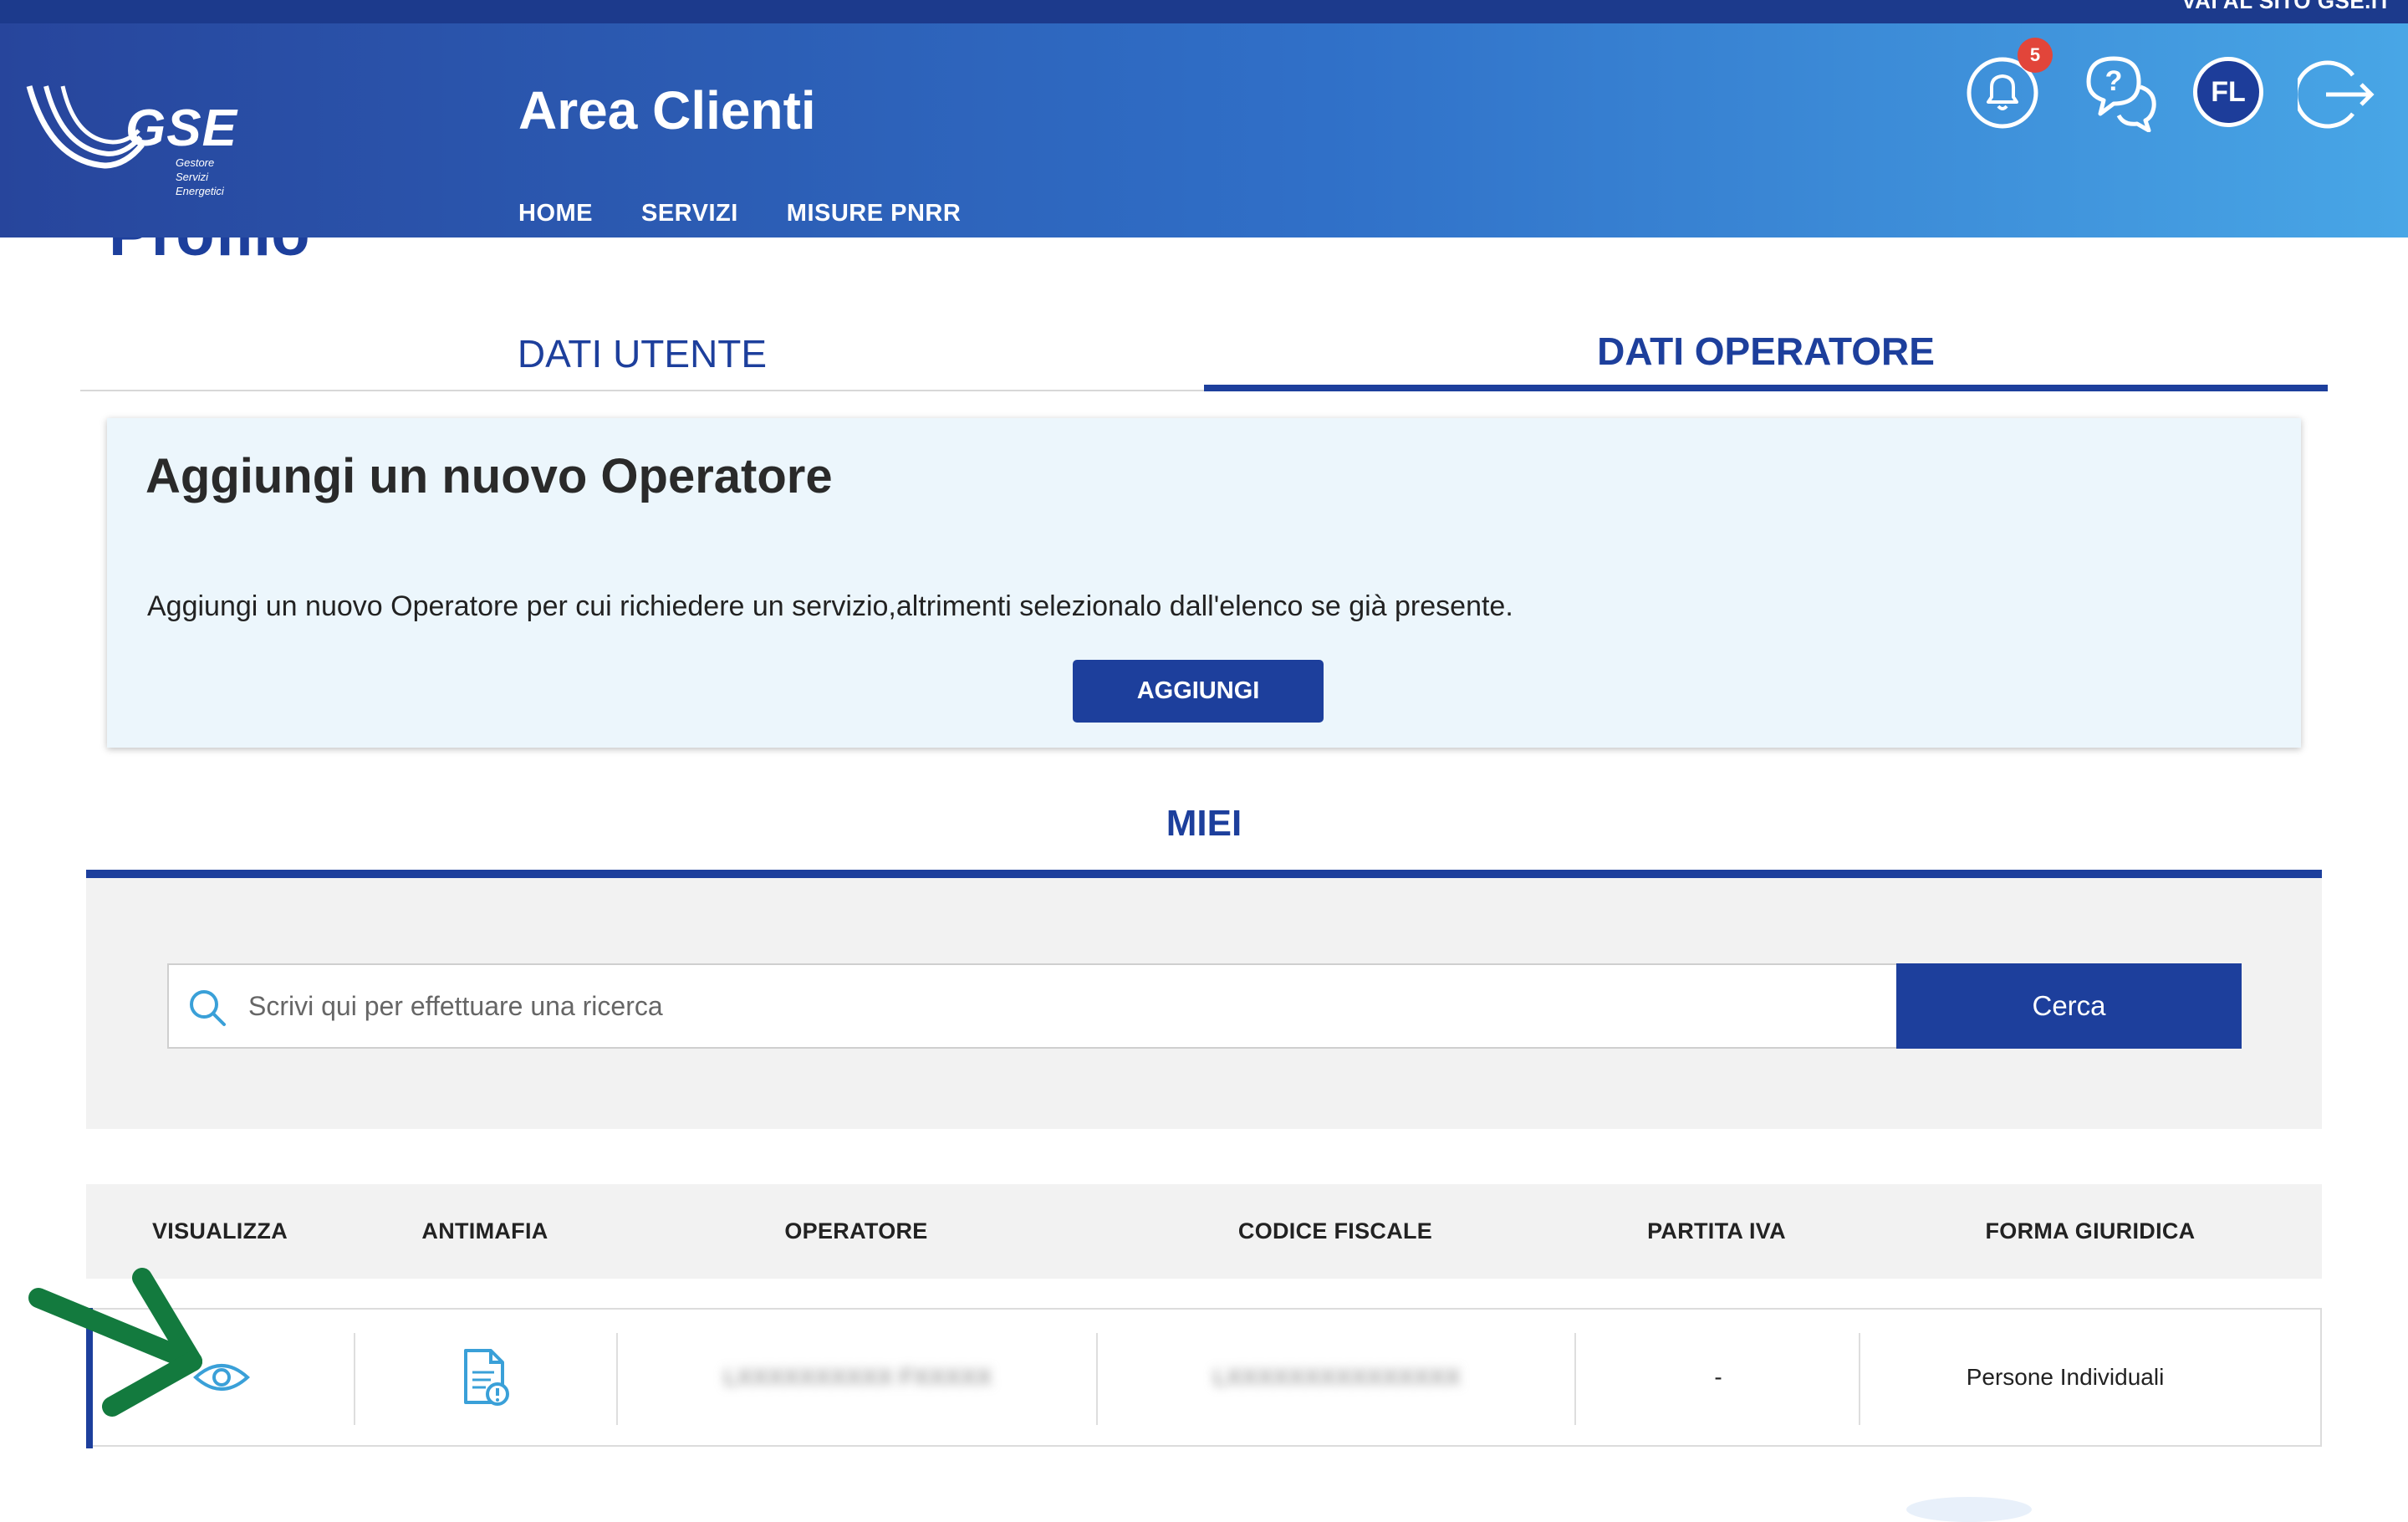 The width and height of the screenshot is (2408, 1522). What do you see at coordinates (1032, 1006) in the screenshot?
I see `search-input: Scrivi qui per effettuare una ricerca` at bounding box center [1032, 1006].